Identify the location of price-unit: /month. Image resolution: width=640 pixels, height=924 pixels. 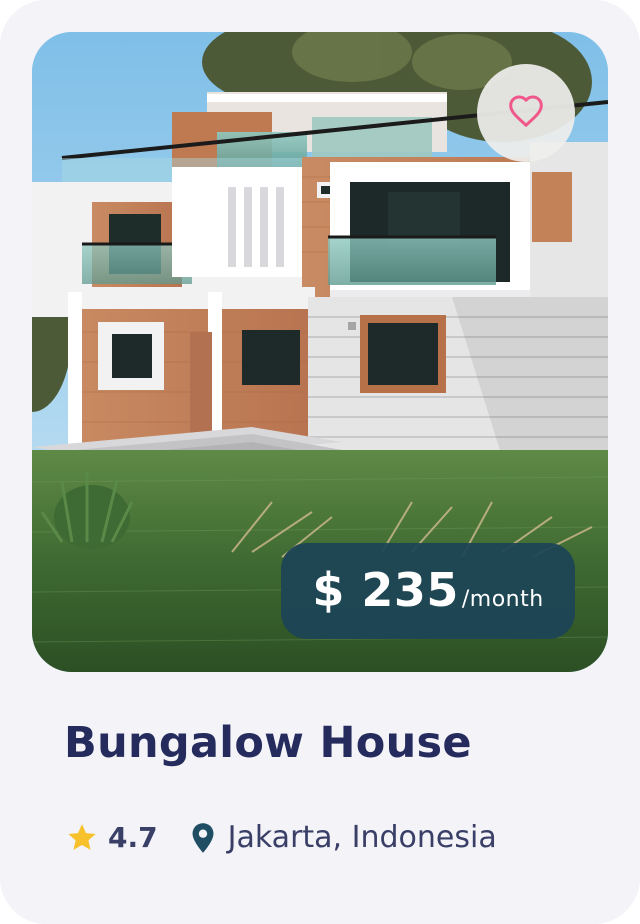
(502, 599).